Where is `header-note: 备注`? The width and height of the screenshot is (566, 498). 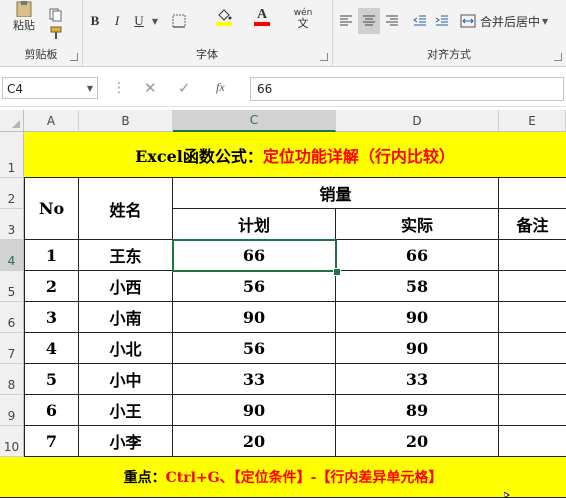 header-note: 备注 is located at coordinates (532, 224).